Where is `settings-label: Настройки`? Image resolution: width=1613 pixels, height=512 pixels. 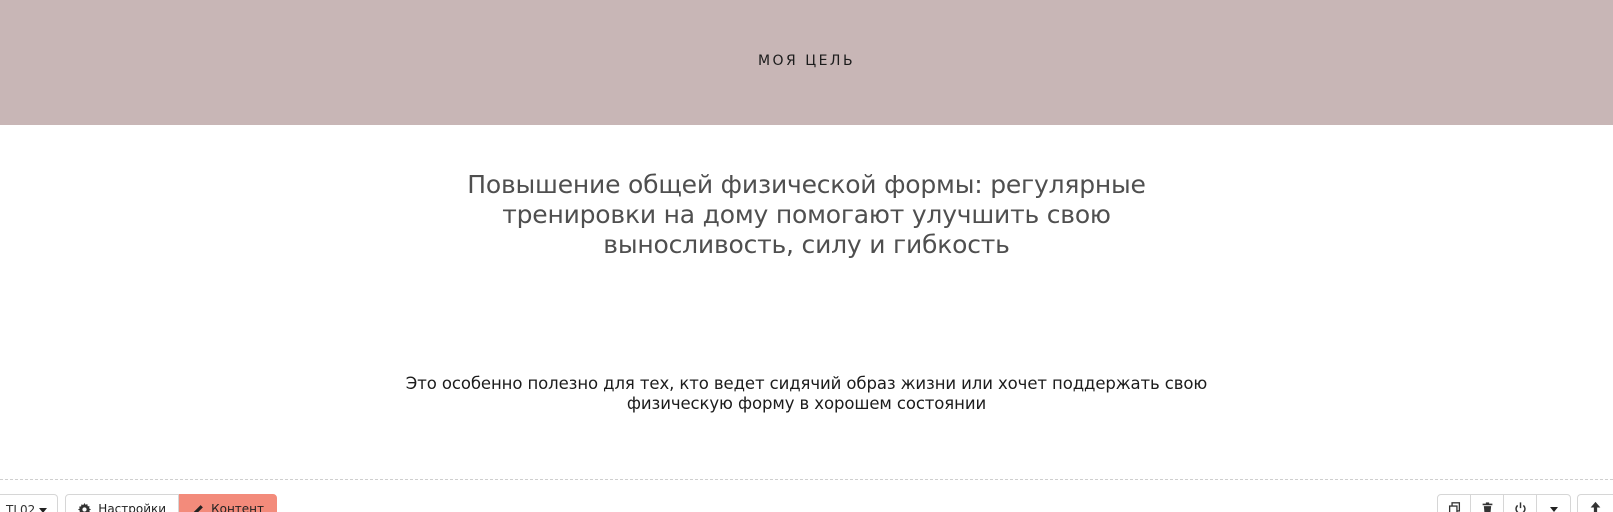
settings-label: Настройки is located at coordinates (132, 507).